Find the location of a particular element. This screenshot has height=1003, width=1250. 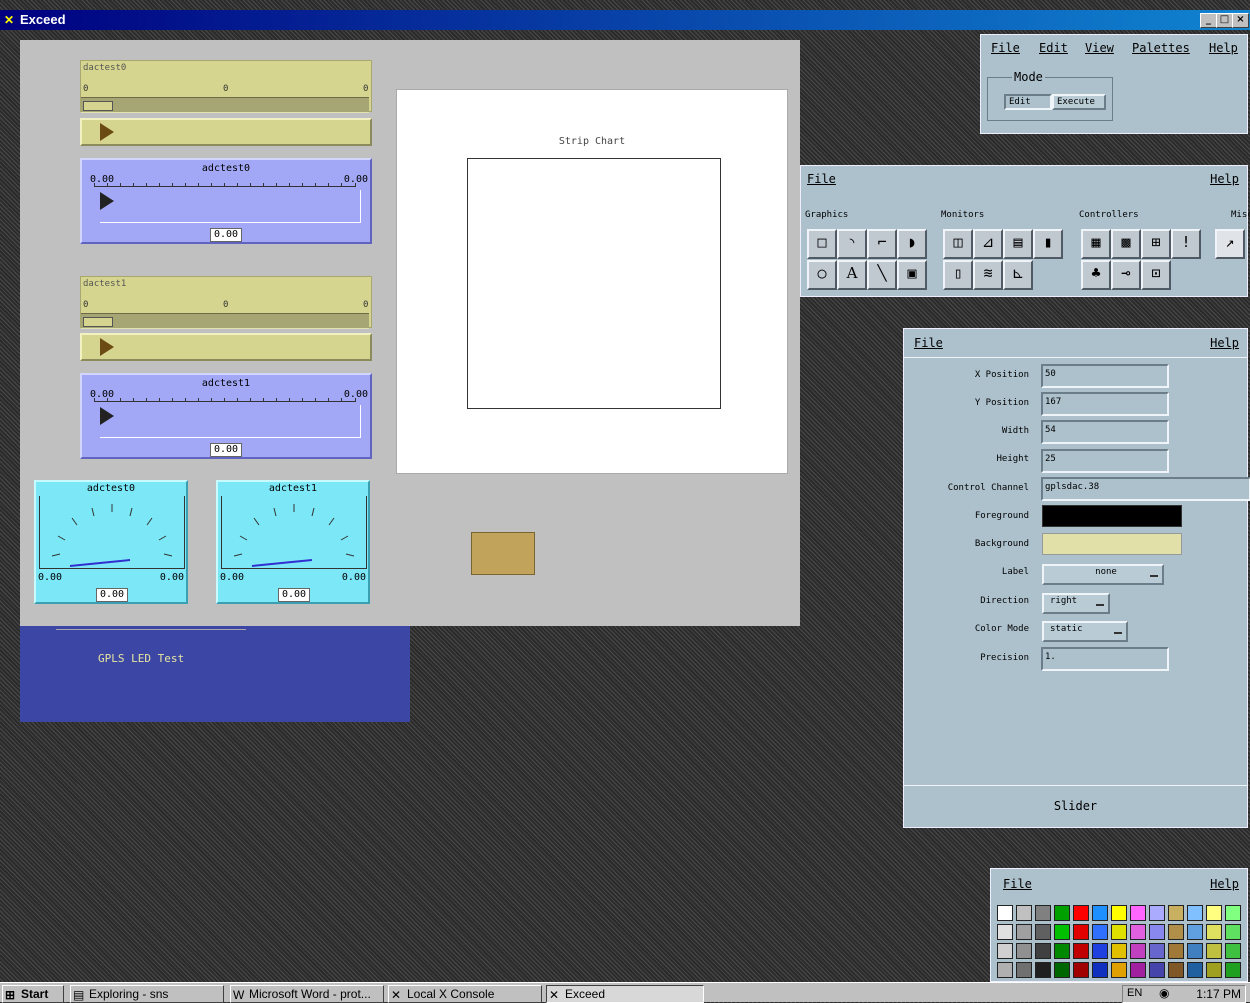

dac-slider-widget: dactest0 0 0 0 is located at coordinates (226, 86).